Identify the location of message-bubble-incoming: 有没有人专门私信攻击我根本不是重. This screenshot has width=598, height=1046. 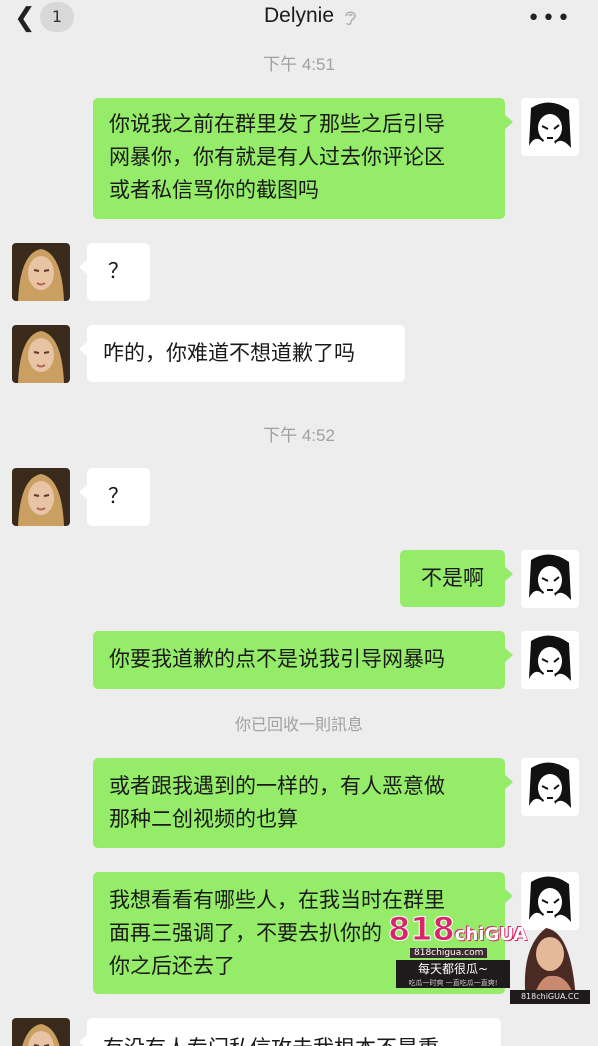
(290, 1032).